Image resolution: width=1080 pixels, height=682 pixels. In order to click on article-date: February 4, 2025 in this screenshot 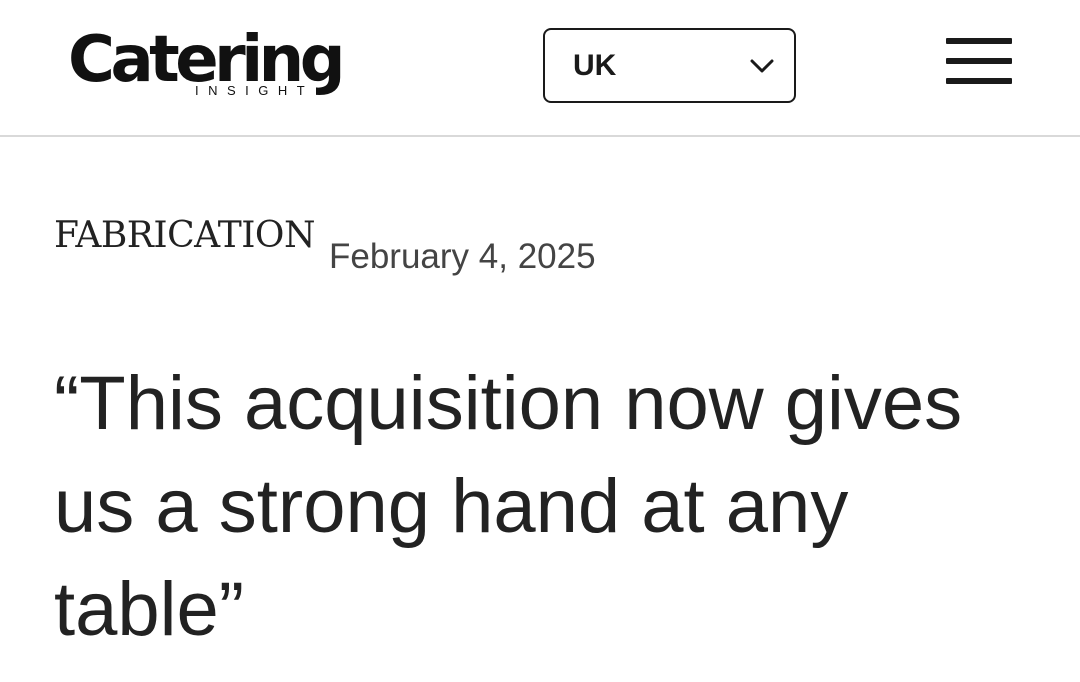, I will do `click(462, 256)`.